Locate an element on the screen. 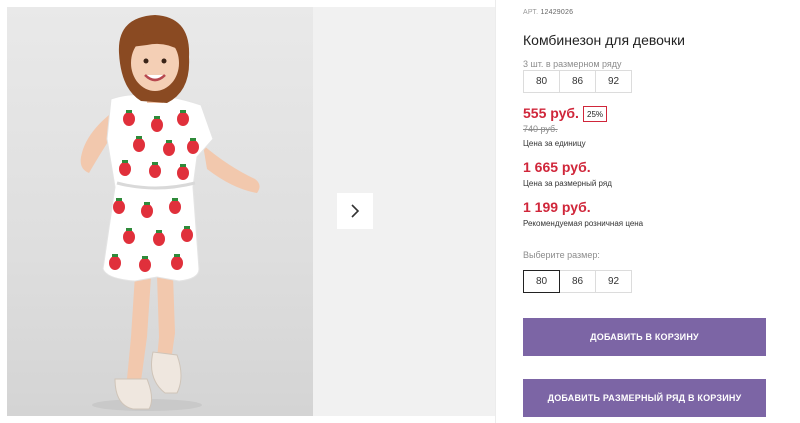  unit-price-caption: Цена за единицу is located at coordinates (554, 143).